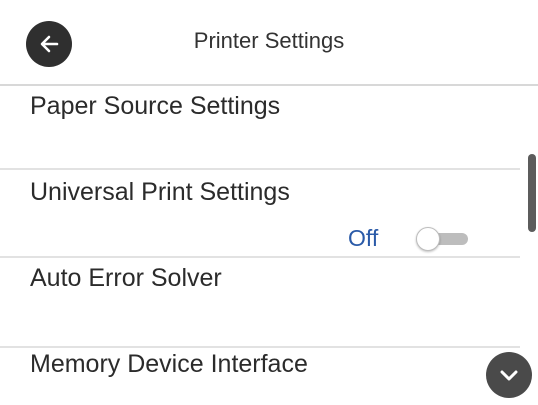  I want to click on toggle-knob, so click(428, 239).